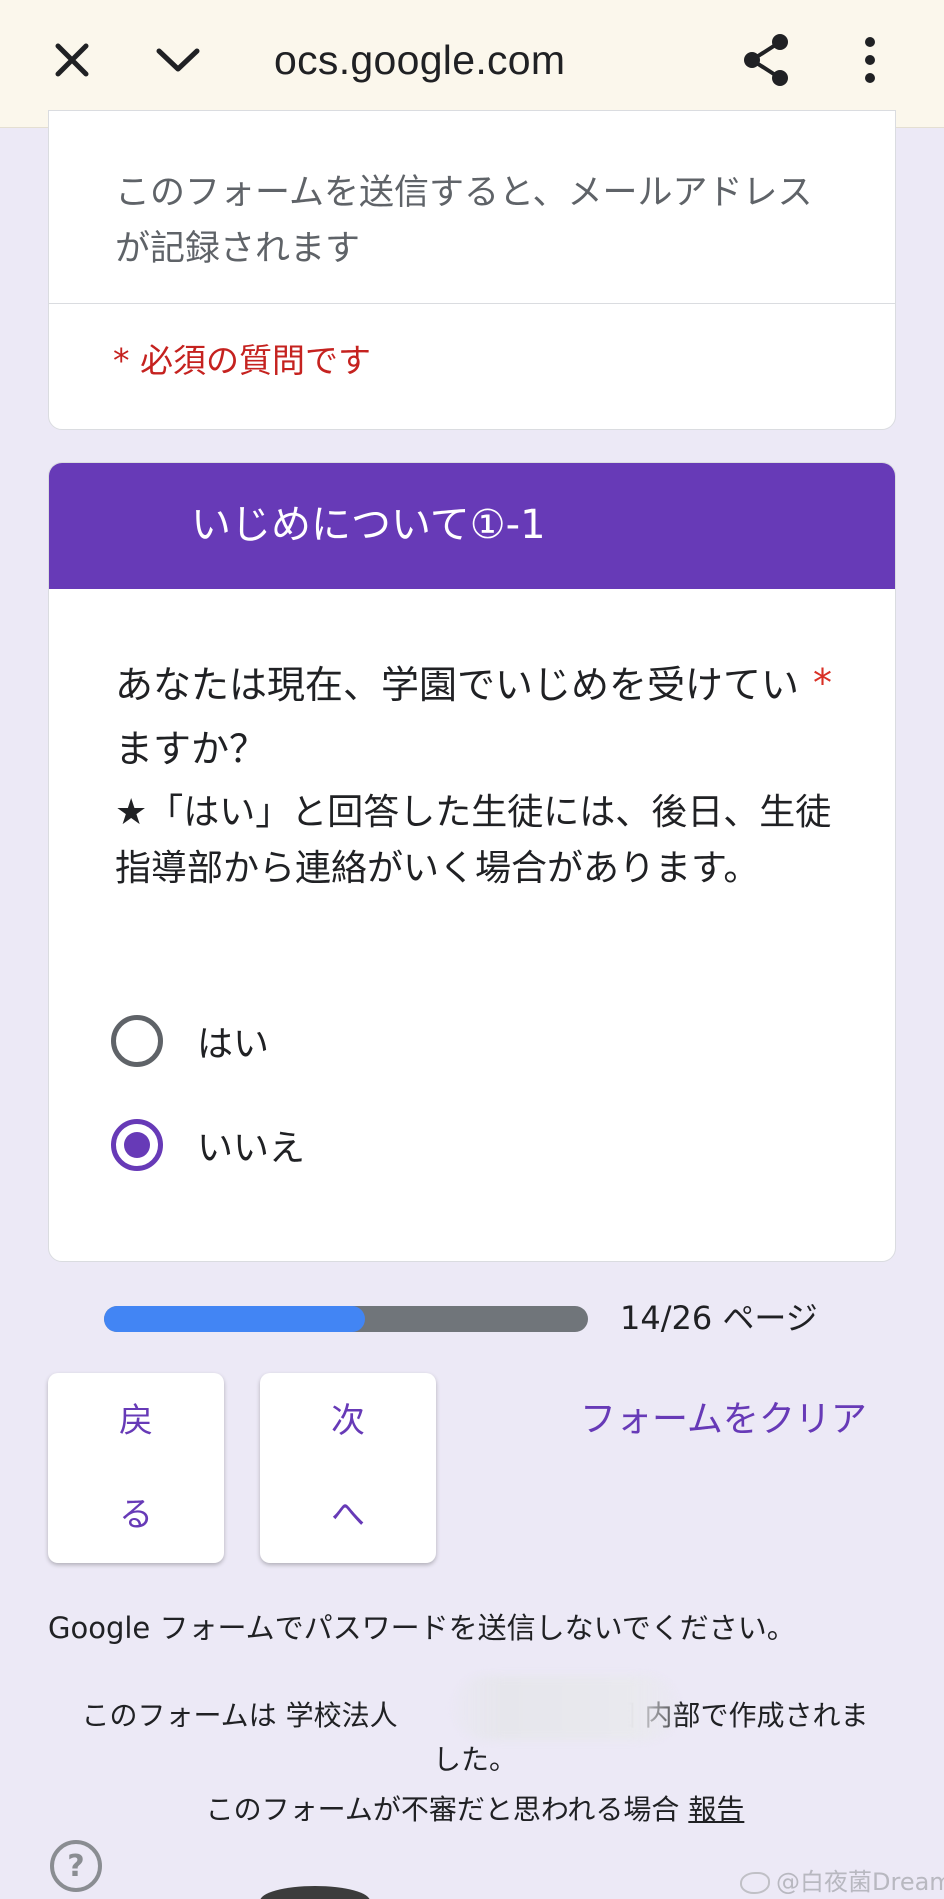  I want to click on next-button-label: 次 へ, so click(348, 1468).